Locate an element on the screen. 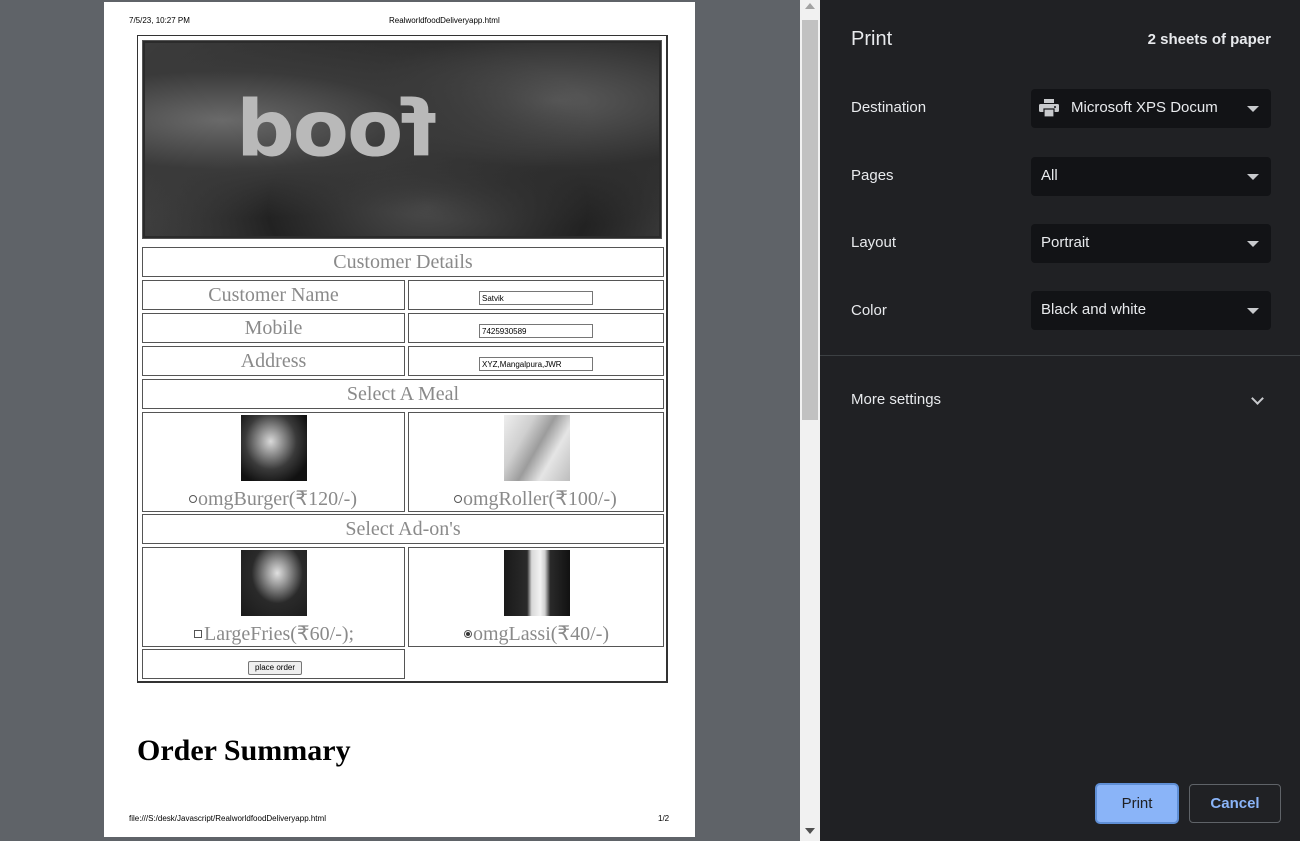  roller-radio is located at coordinates (458, 499).